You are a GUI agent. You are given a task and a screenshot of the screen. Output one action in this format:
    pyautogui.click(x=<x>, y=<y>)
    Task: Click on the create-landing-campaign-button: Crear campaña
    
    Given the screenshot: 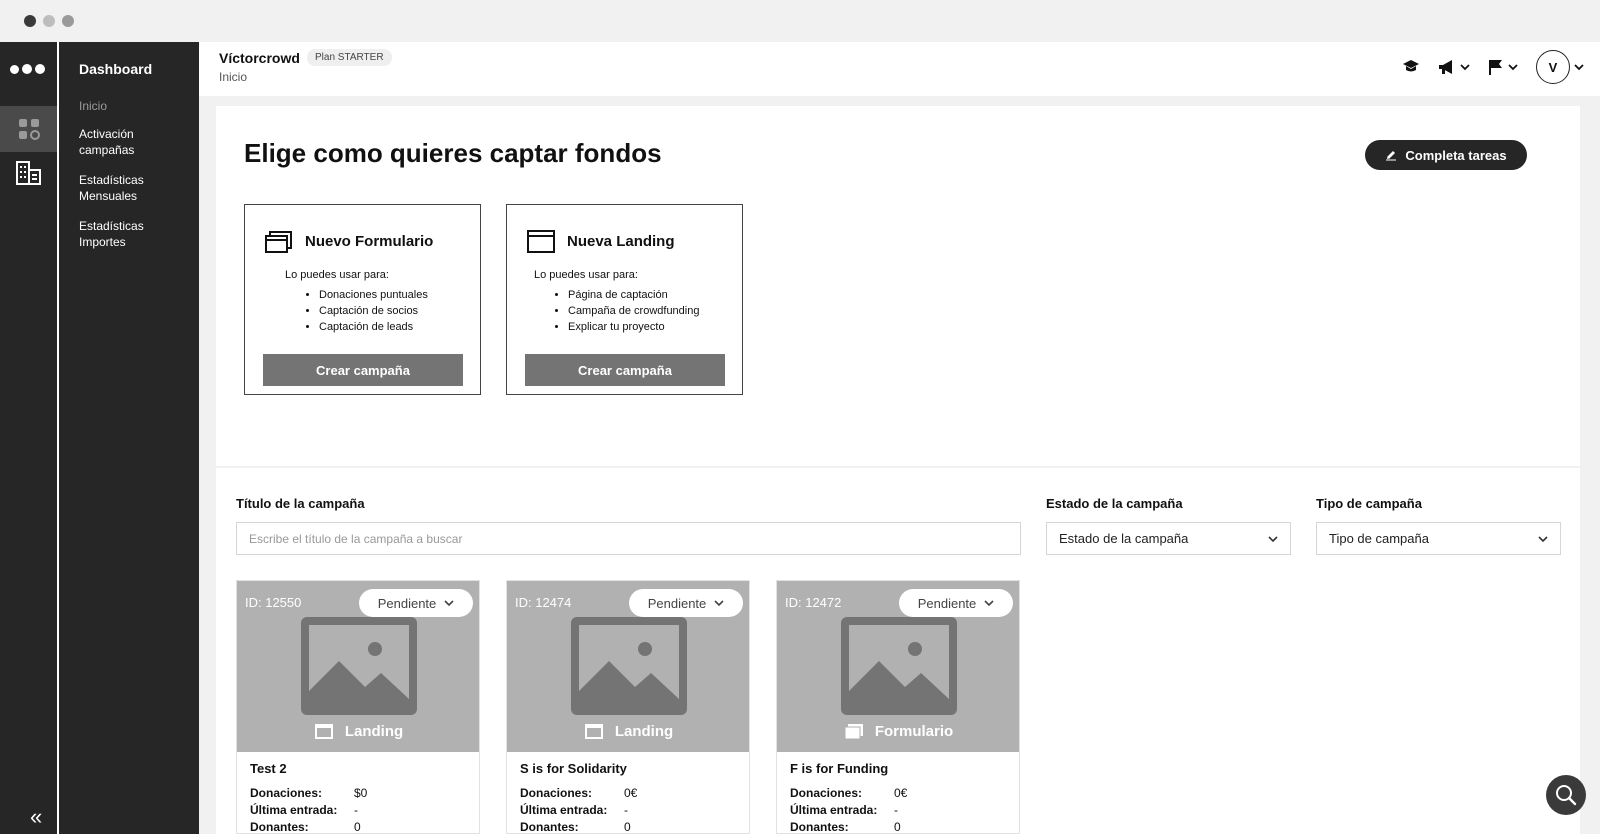 What is the action you would take?
    pyautogui.click(x=625, y=370)
    